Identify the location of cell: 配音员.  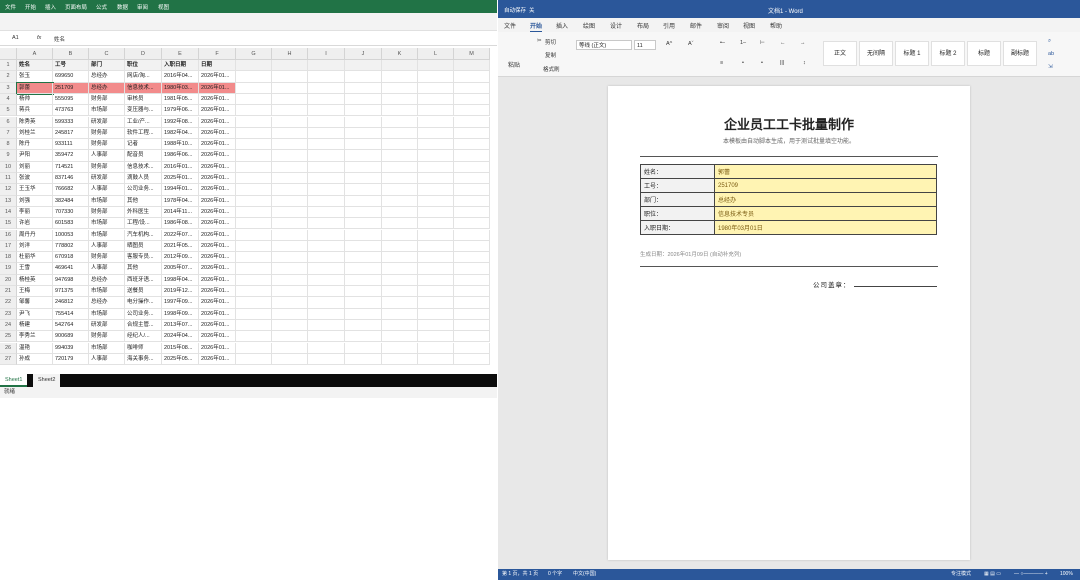
(143, 156).